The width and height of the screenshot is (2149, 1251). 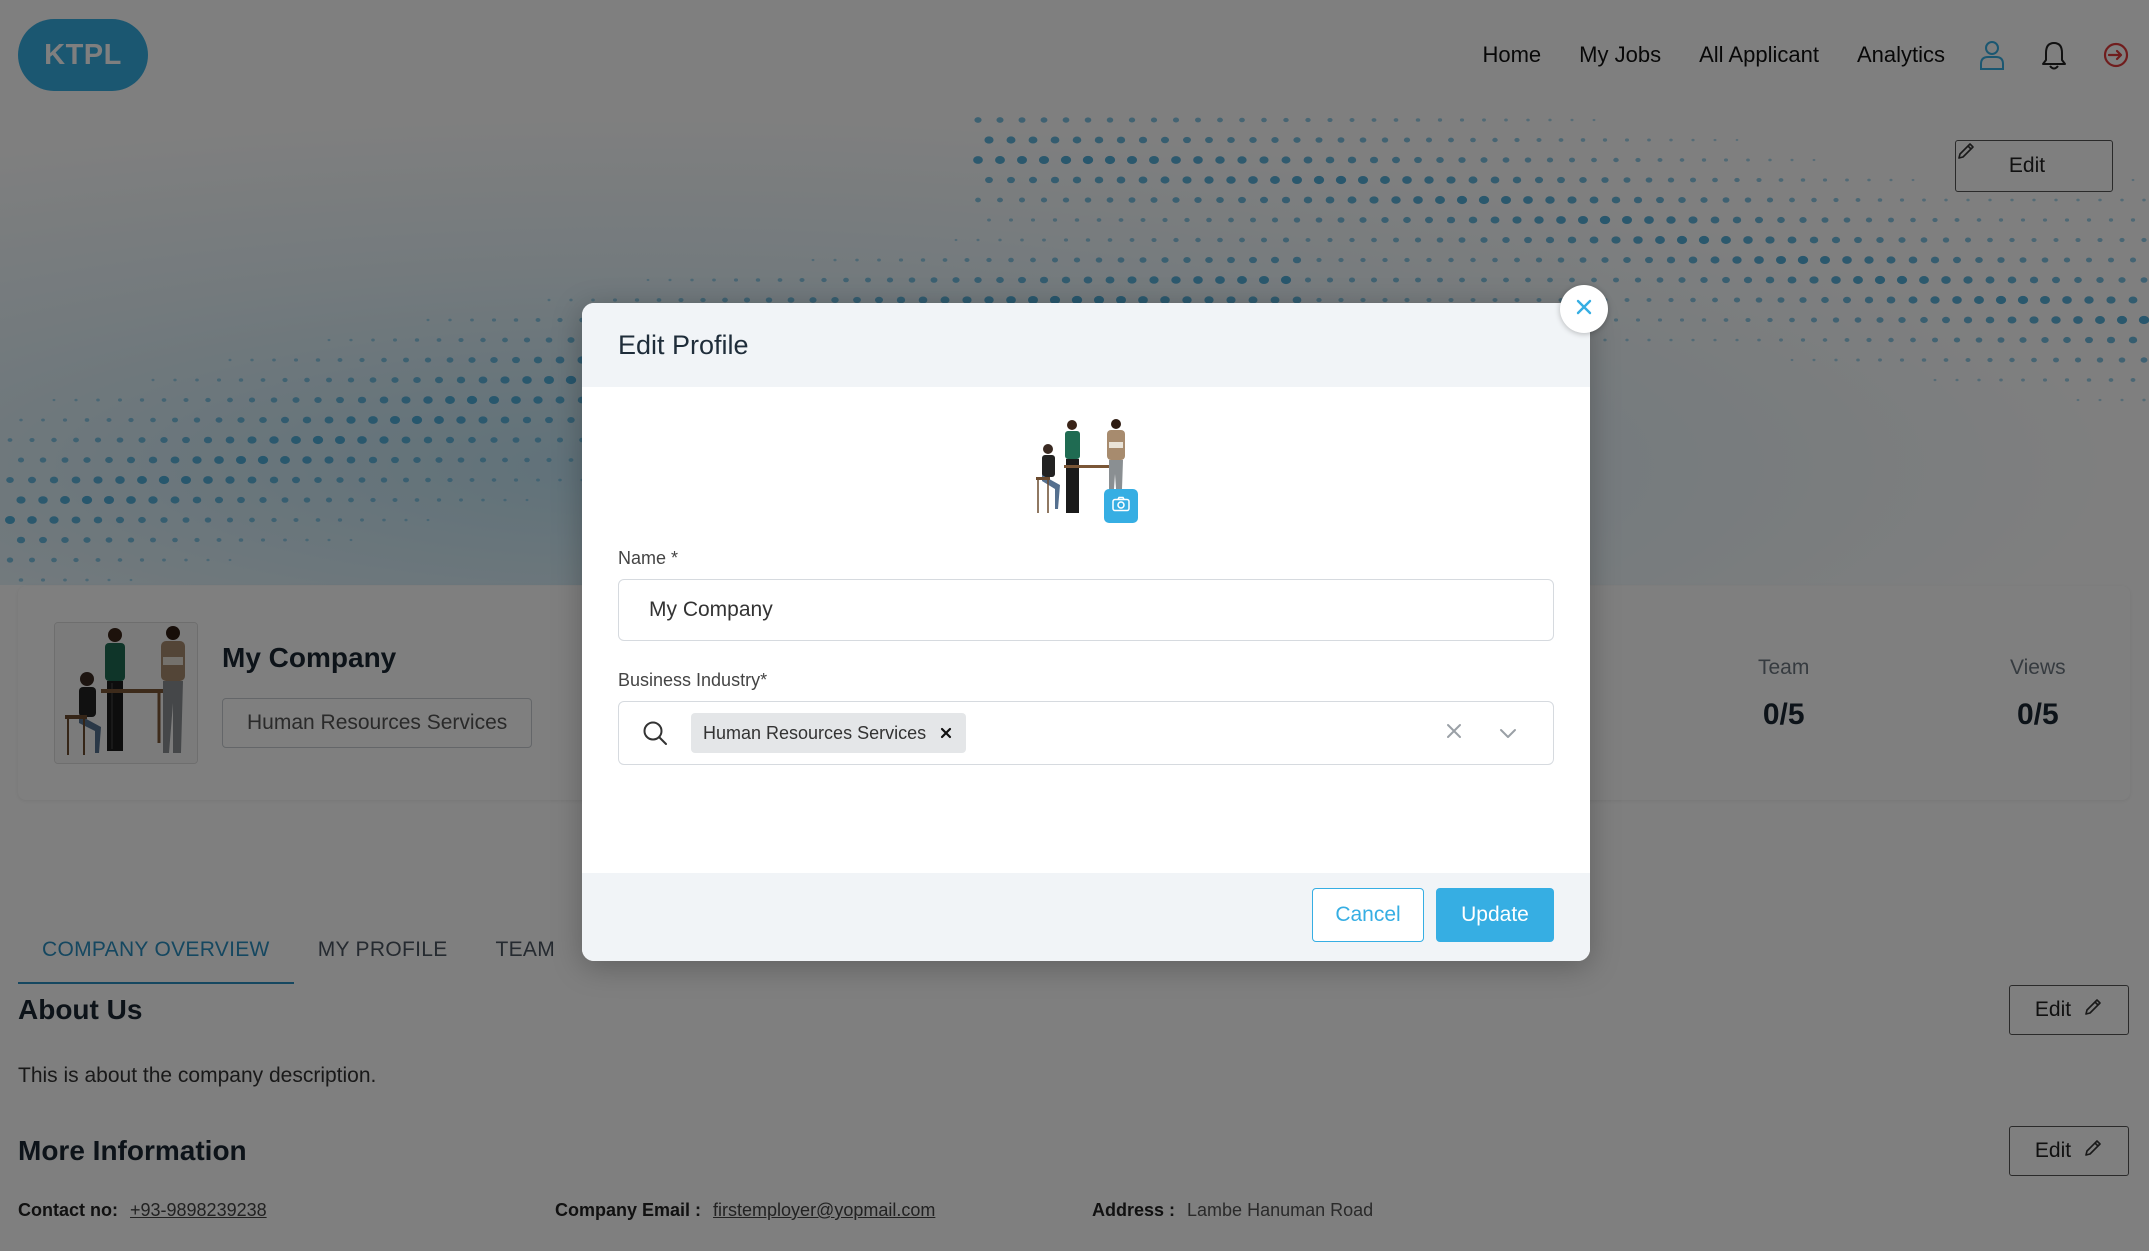 What do you see at coordinates (1086, 610) in the screenshot?
I see `name-input: My Company` at bounding box center [1086, 610].